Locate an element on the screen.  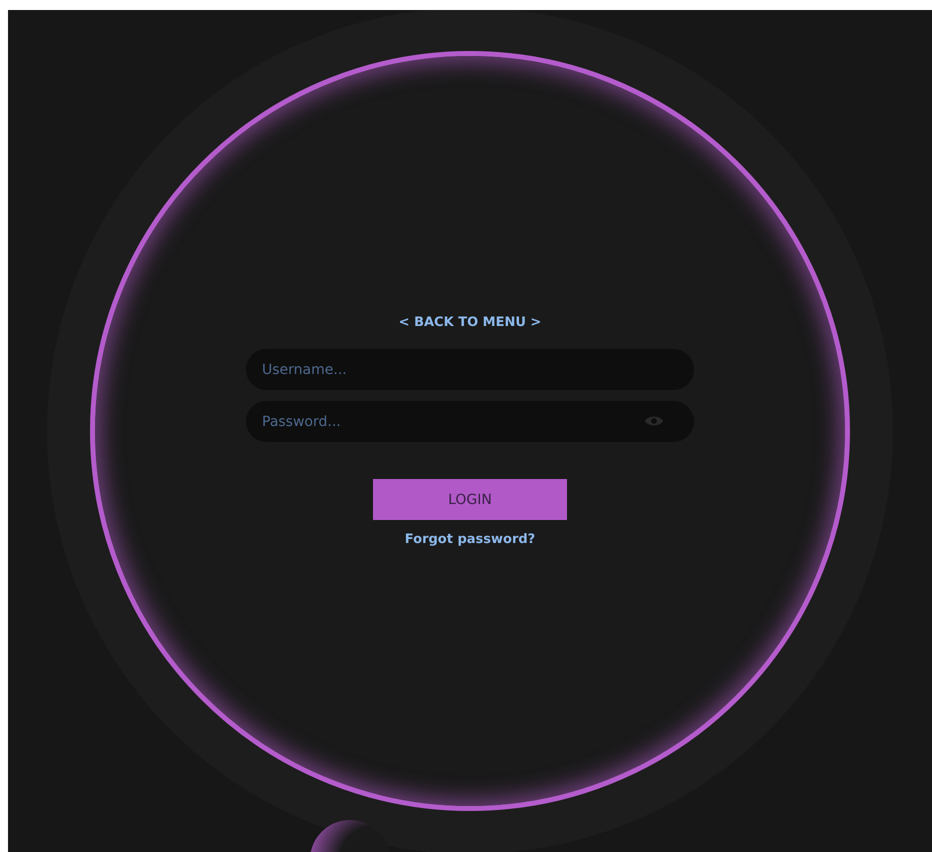
forgot-password-link: Forgot password? is located at coordinates (470, 539).